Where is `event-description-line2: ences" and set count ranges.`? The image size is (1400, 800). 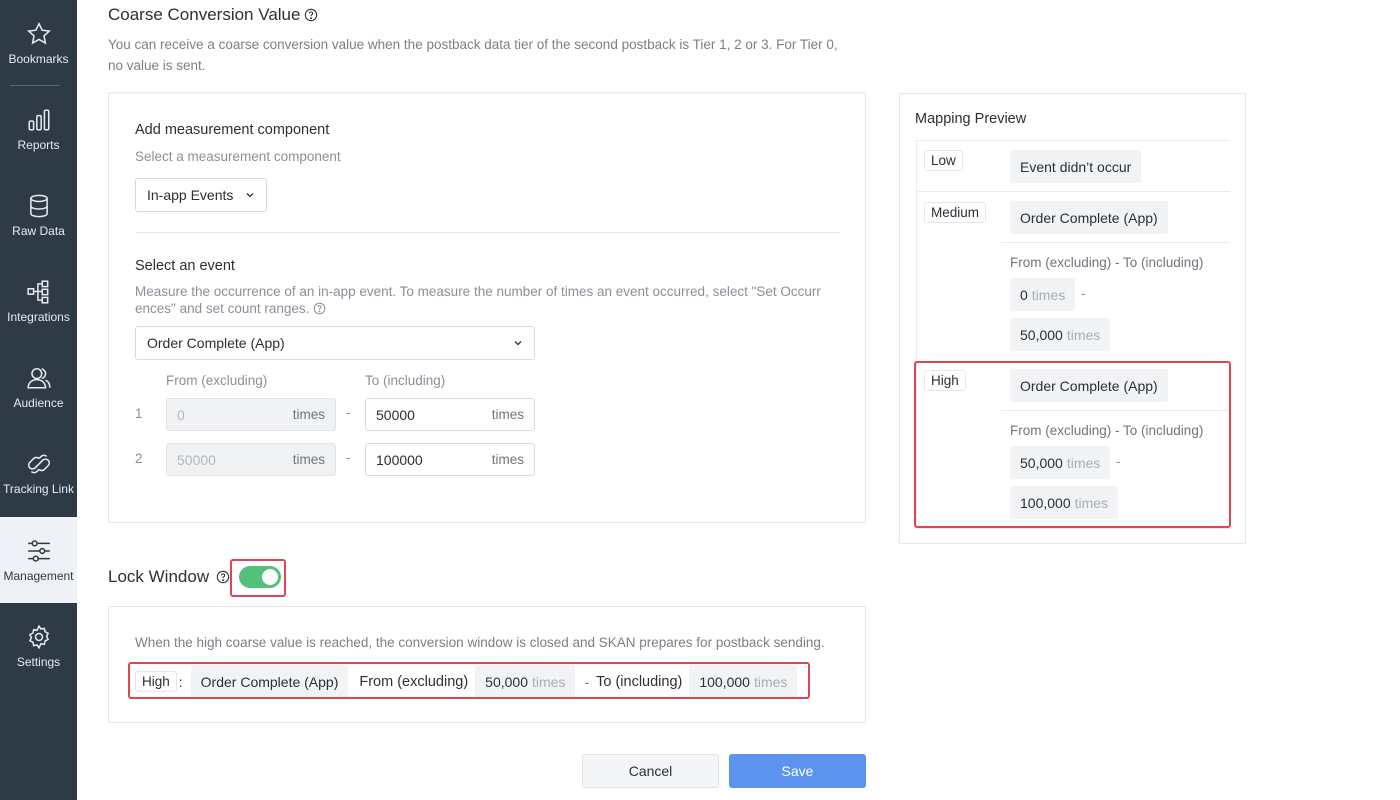
event-description-line2: ences" and set count ranges. is located at coordinates (222, 308).